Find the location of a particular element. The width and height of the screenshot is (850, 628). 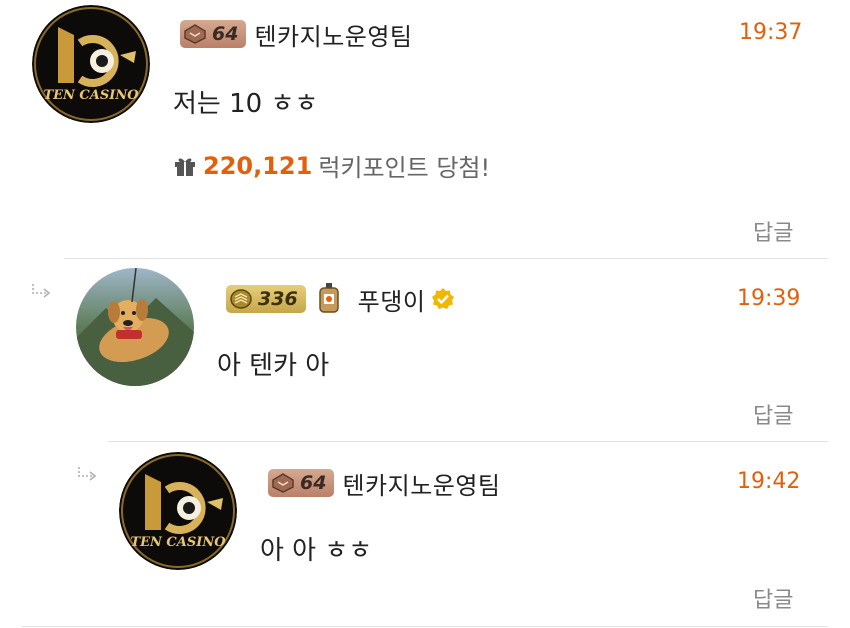

gift-icon is located at coordinates (185, 167).